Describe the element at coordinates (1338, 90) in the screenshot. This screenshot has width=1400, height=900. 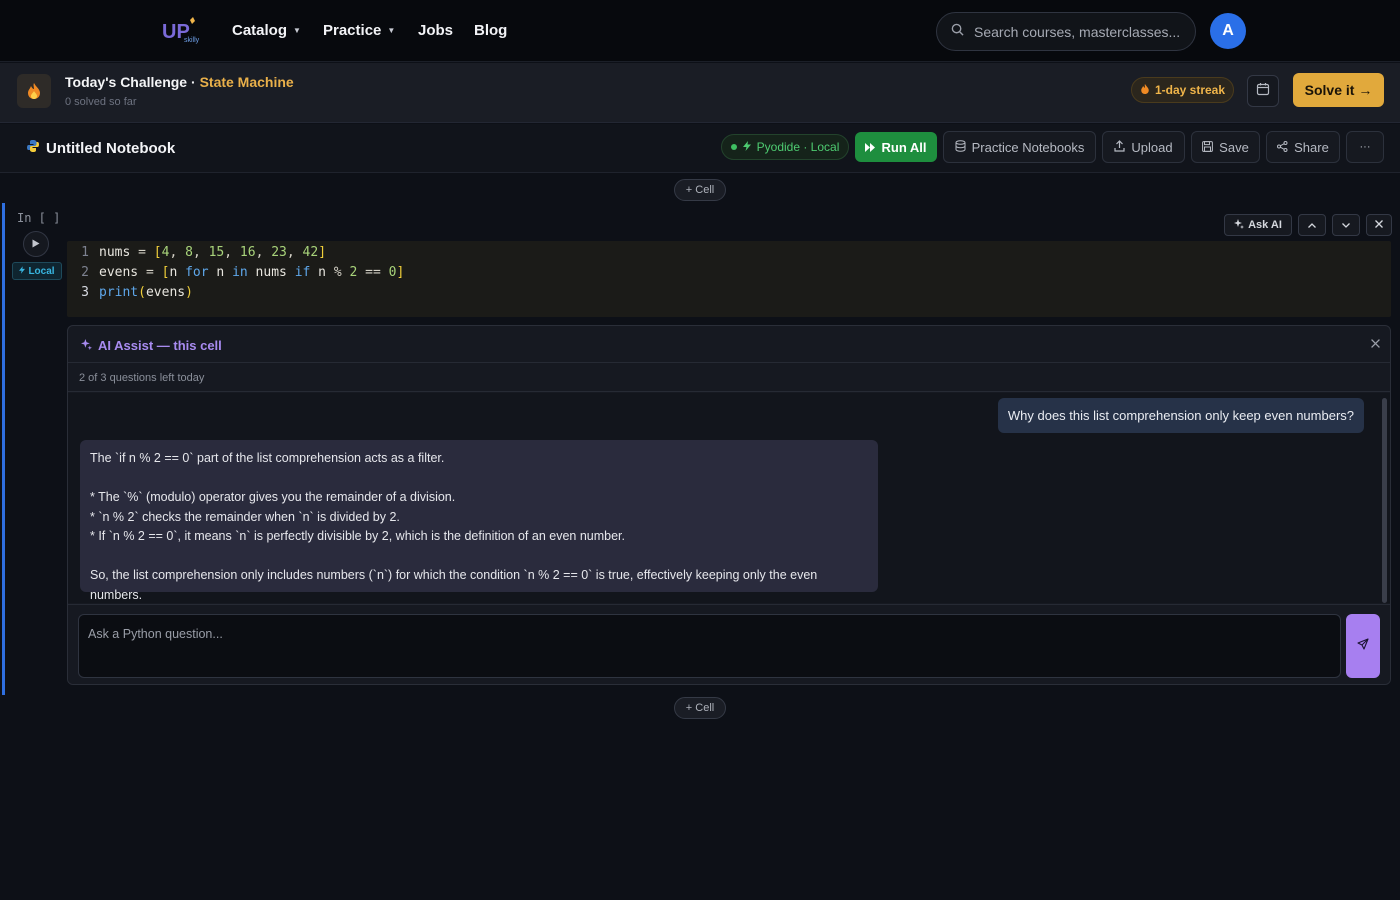
I see `solve-challenge-button: Solve it →` at that location.